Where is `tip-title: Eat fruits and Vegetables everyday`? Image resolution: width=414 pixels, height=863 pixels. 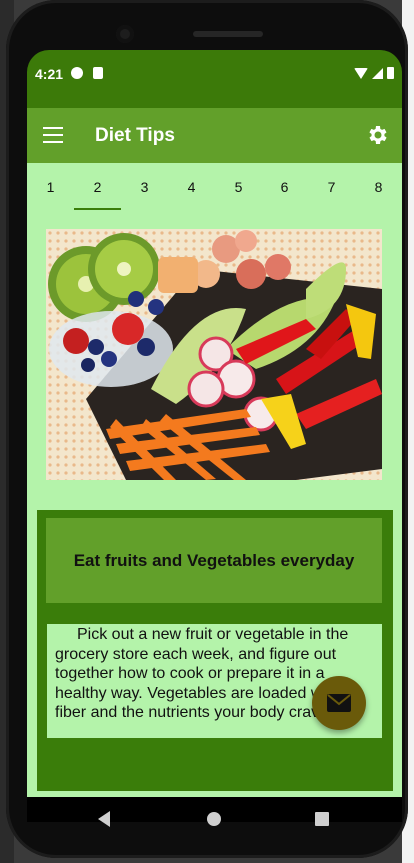
tip-title: Eat fruits and Vegetables everyday is located at coordinates (214, 560).